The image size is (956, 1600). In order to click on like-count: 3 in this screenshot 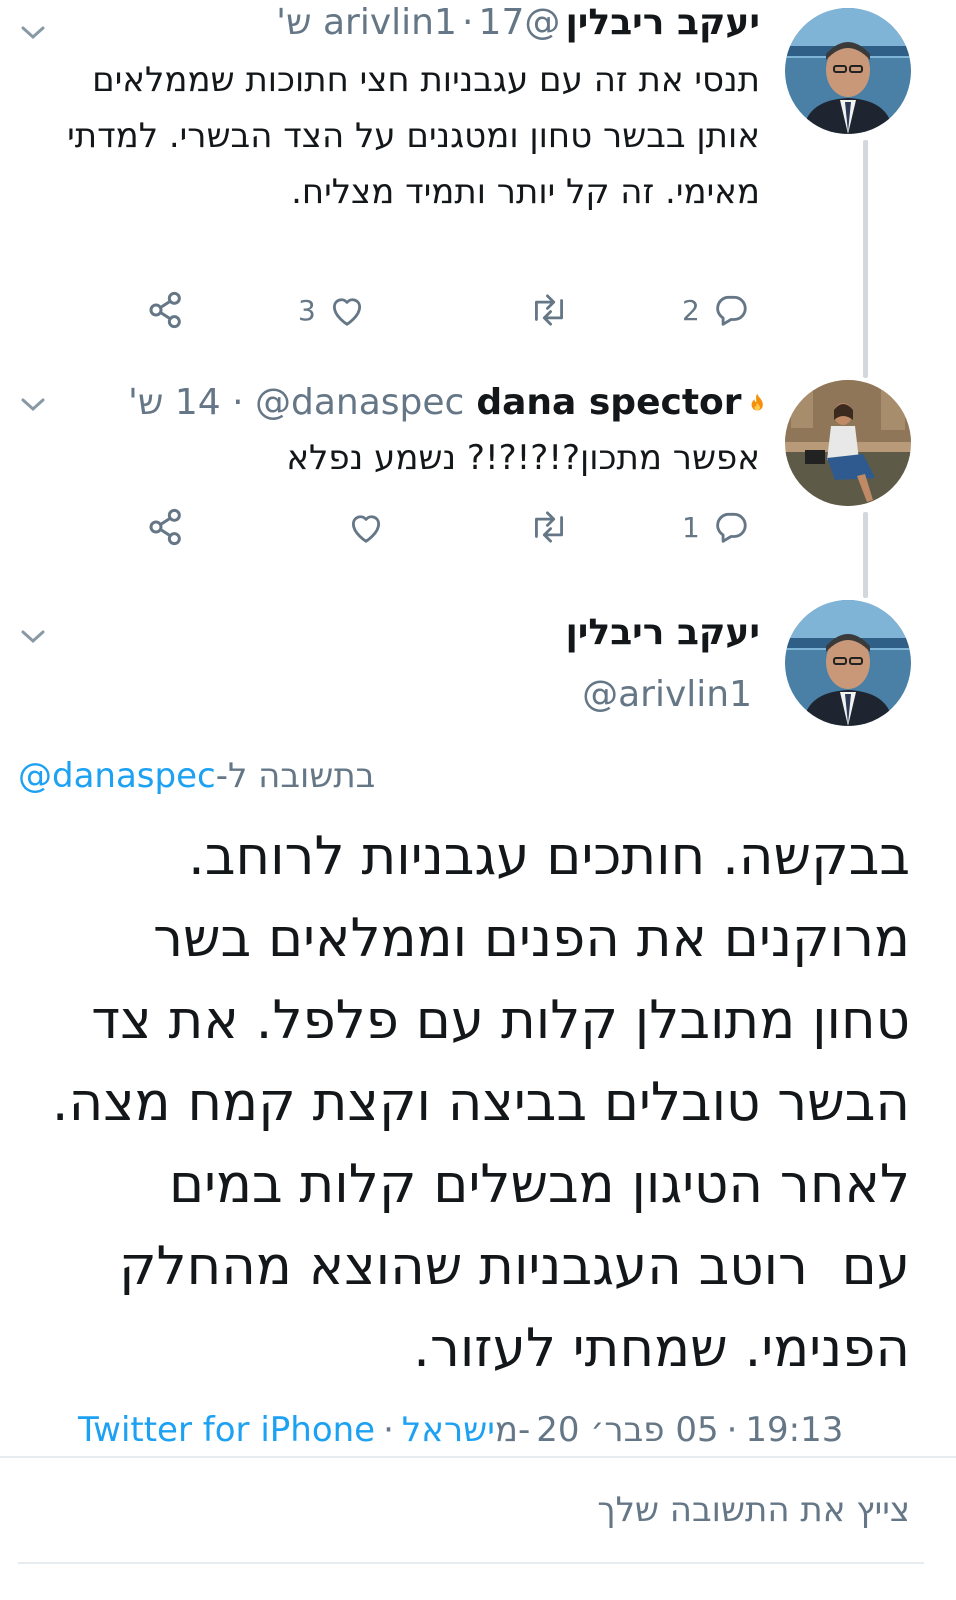, I will do `click(307, 310)`.